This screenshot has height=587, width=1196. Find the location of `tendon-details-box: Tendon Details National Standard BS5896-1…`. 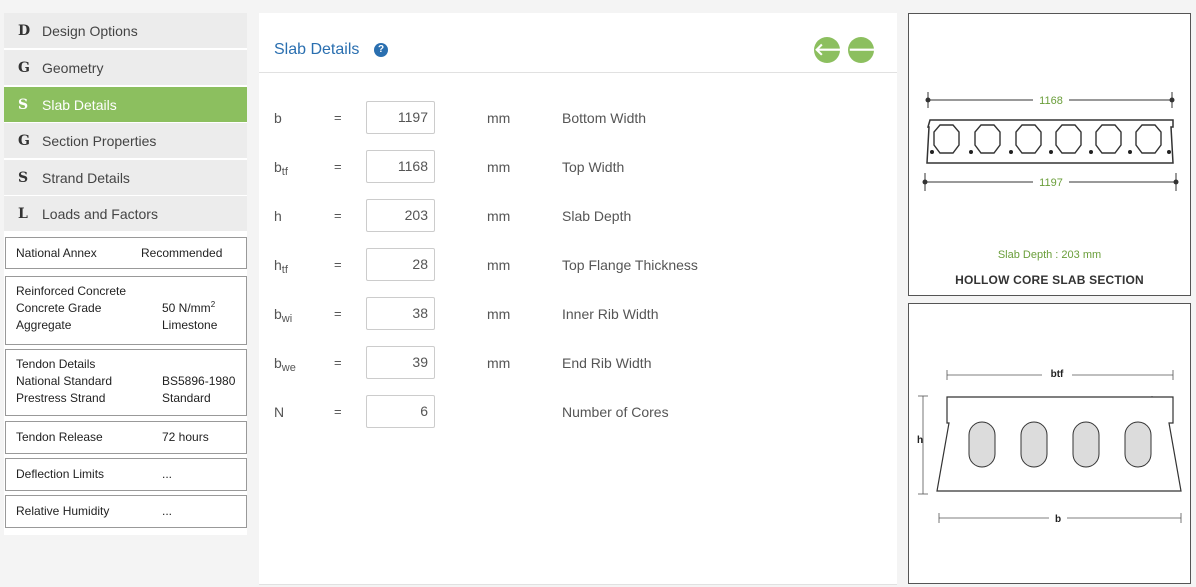

tendon-details-box: Tendon Details National Standard BS5896-1… is located at coordinates (126, 382).